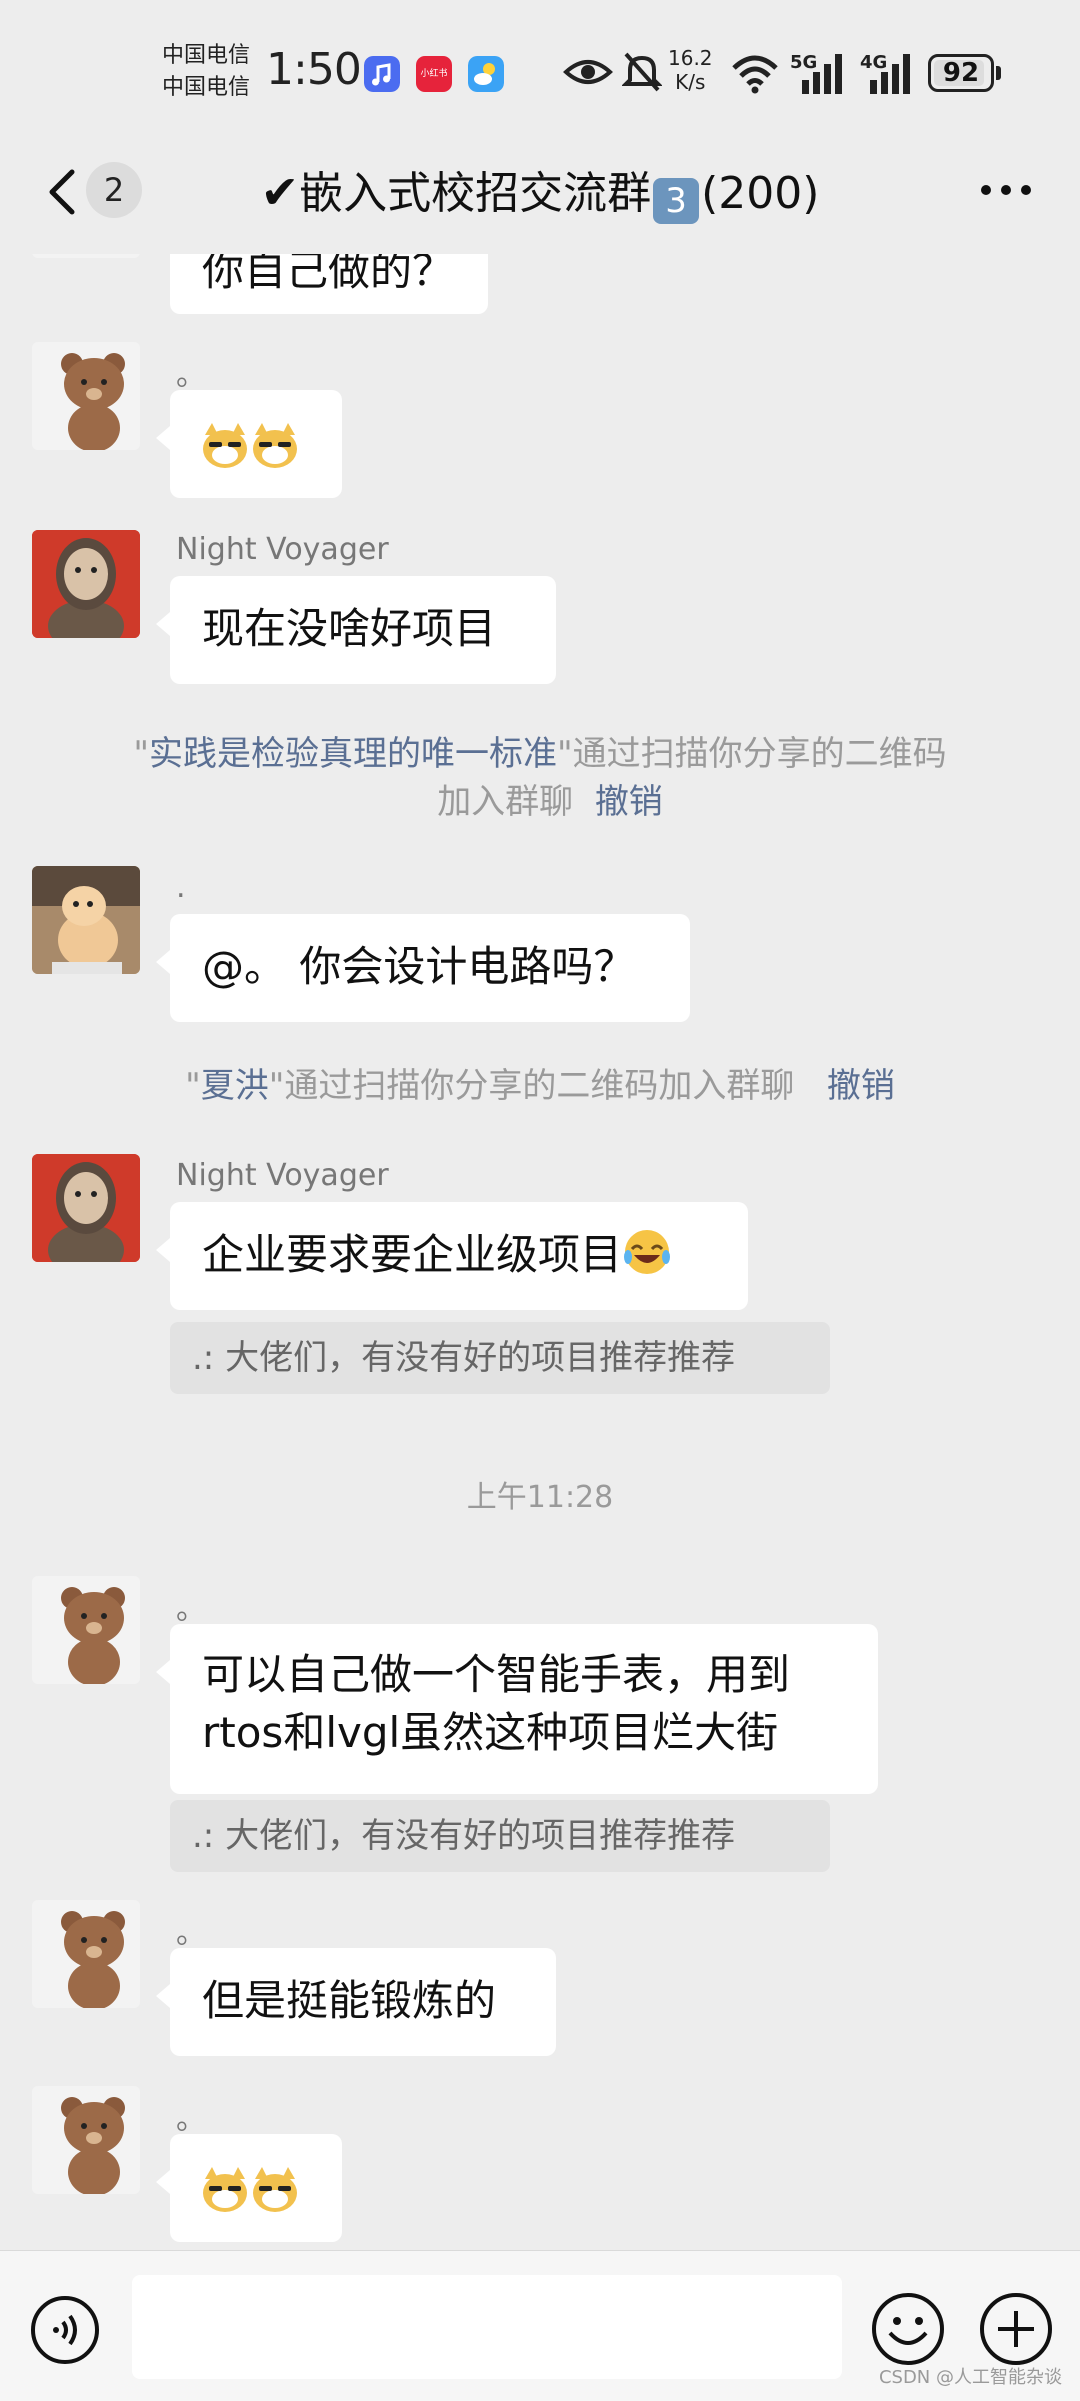  Describe the element at coordinates (531, 1086) in the screenshot. I see `system-text: "通过扫描你分享的二维码加入群聊` at that location.